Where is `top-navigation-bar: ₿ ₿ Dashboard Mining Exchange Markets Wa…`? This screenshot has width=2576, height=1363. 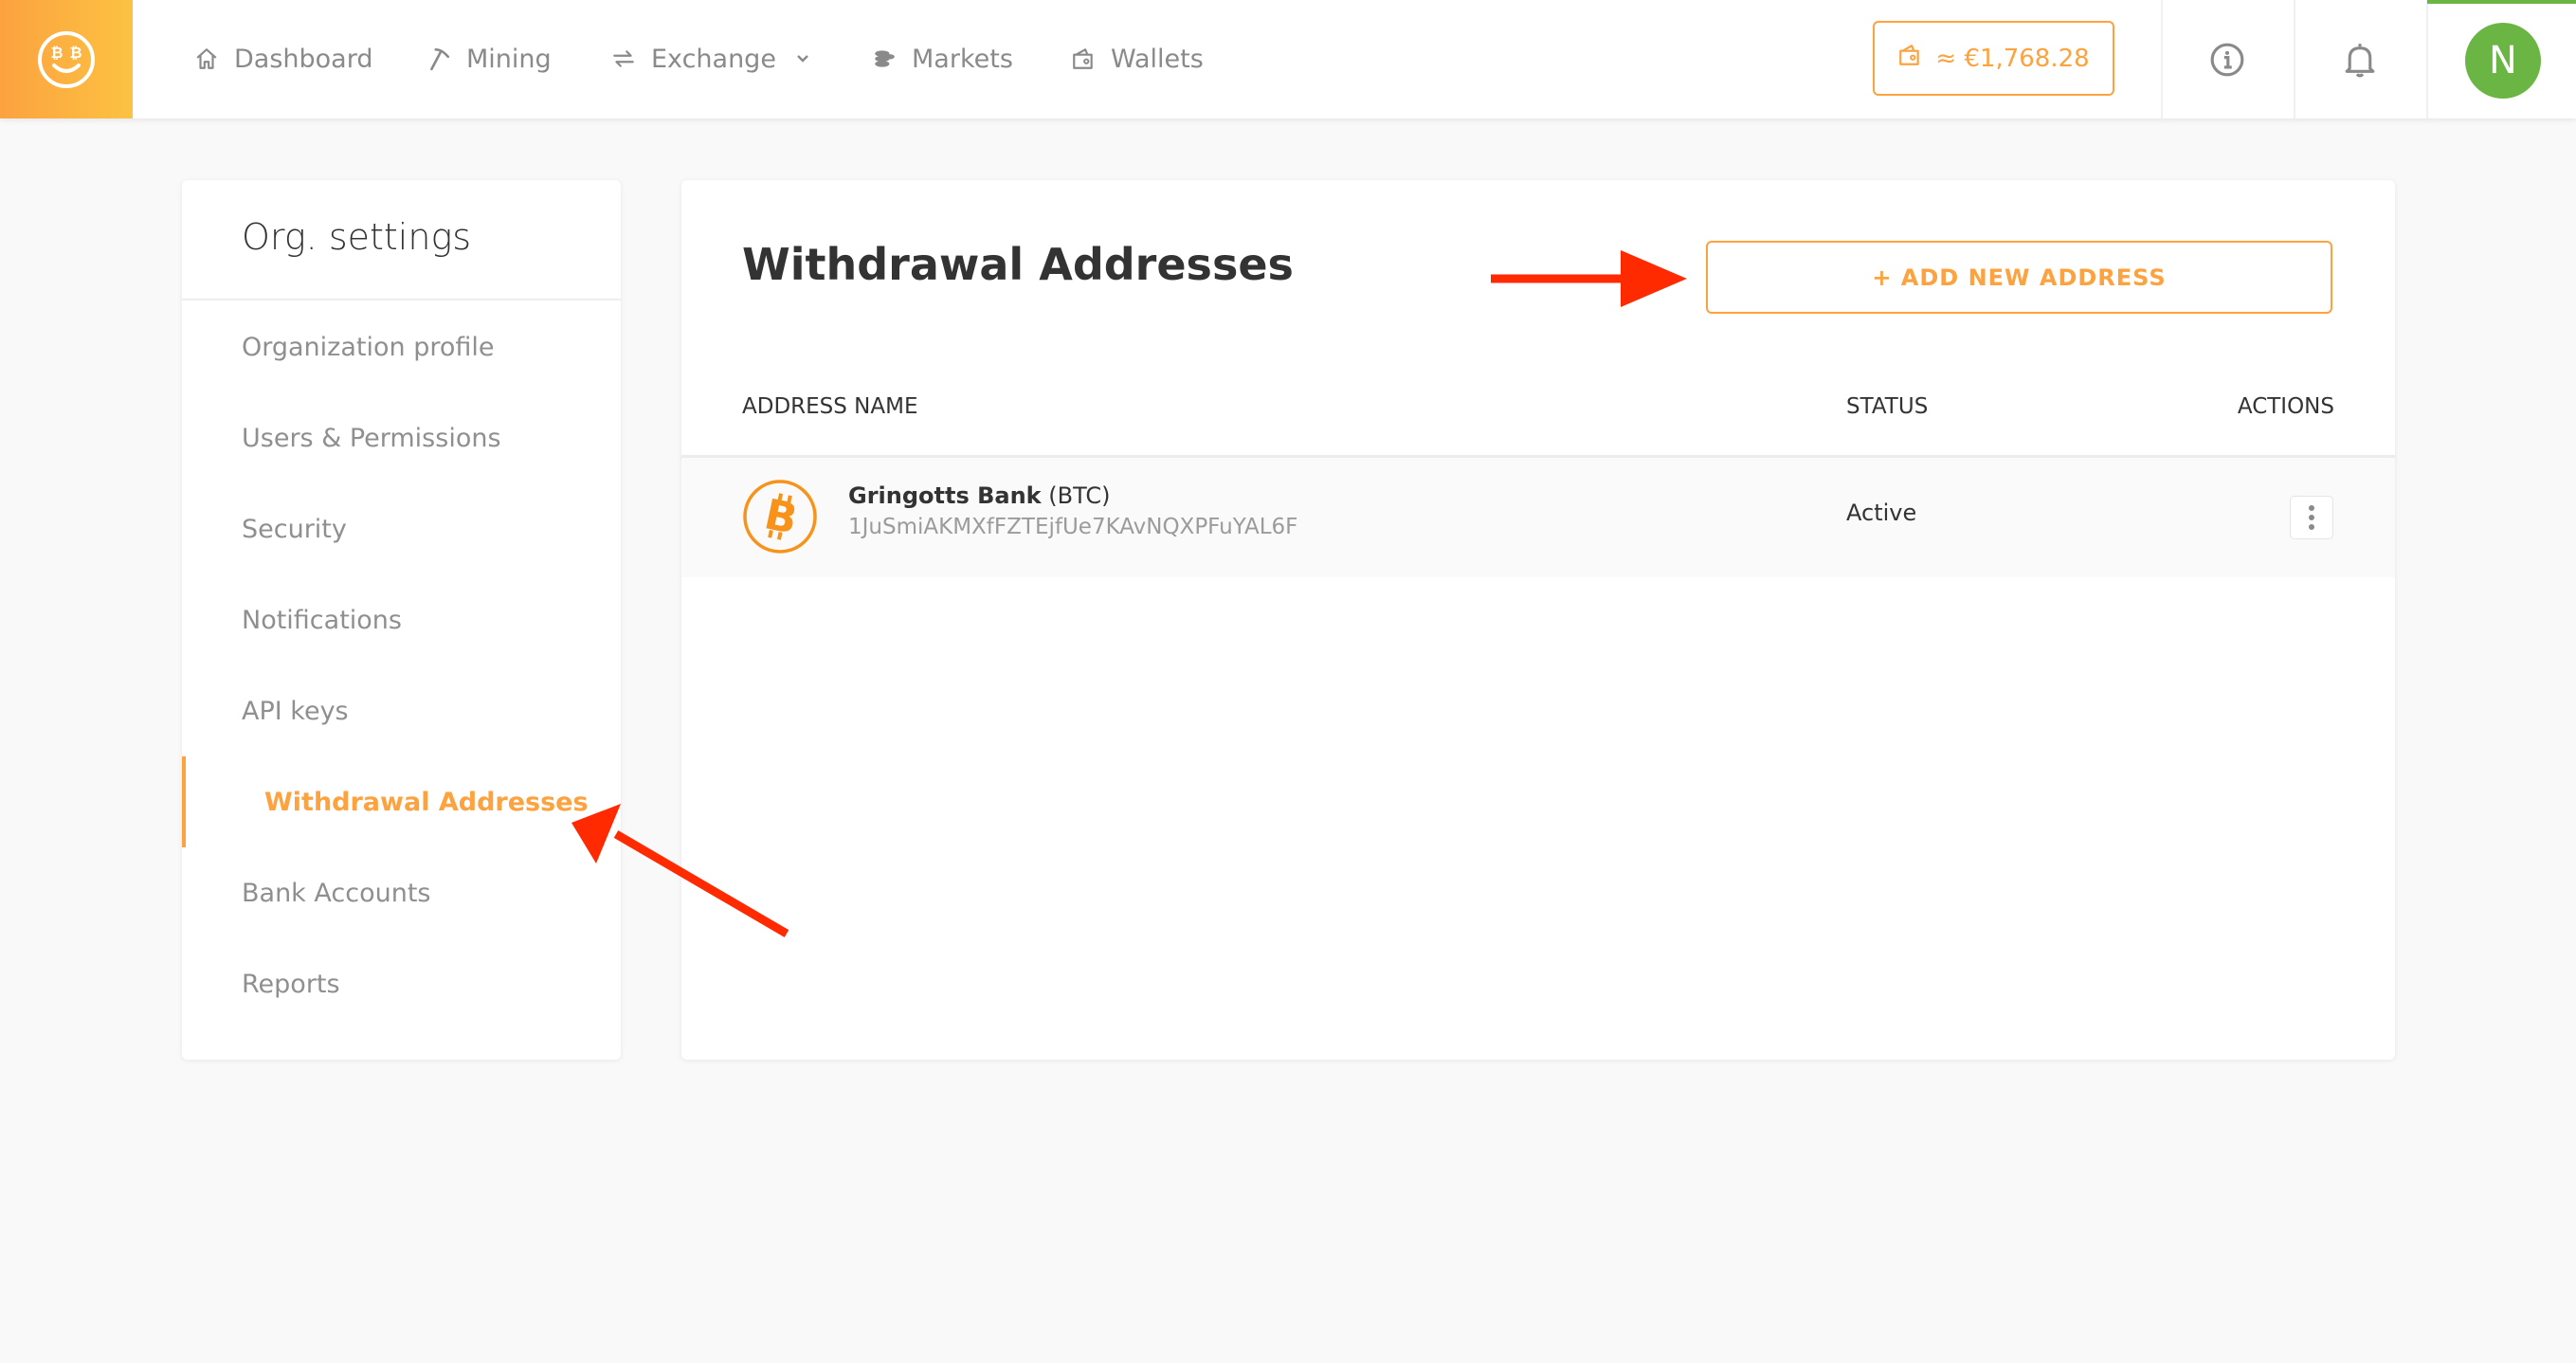
top-navigation-bar: ₿ ₿ Dashboard Mining Exchange Markets Wa… is located at coordinates (1288, 59).